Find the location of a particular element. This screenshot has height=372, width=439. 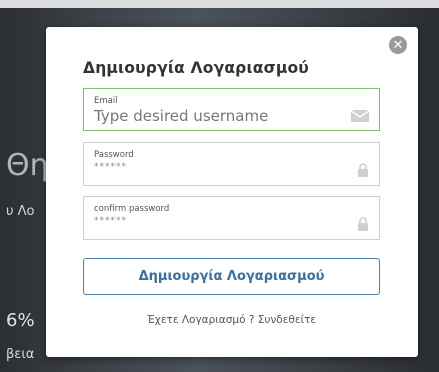

password-label: Password is located at coordinates (114, 155).